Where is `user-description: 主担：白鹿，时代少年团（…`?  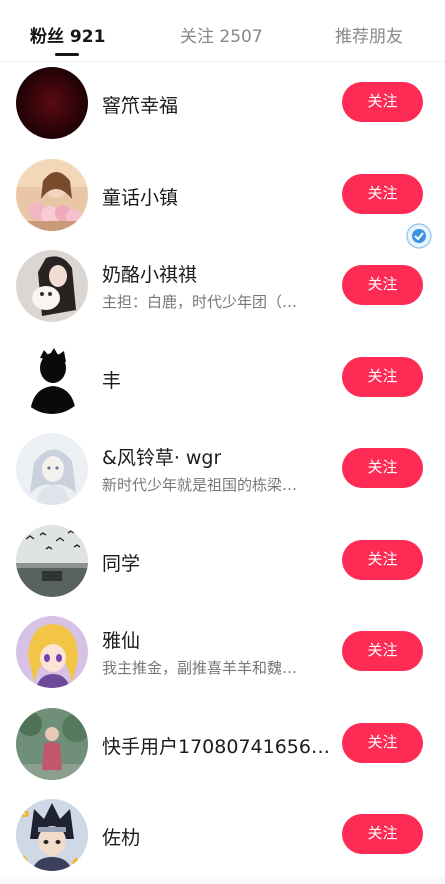 user-description: 主担：白鹿，时代少年团（… is located at coordinates (200, 302).